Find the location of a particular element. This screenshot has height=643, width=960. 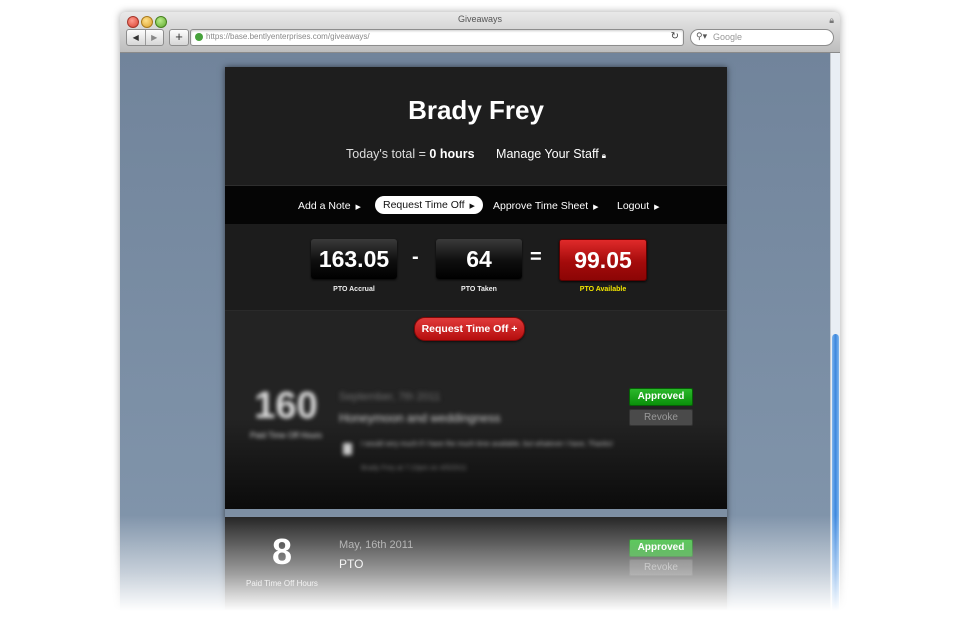

pto-taken-label: PTO Taken is located at coordinates (479, 289).